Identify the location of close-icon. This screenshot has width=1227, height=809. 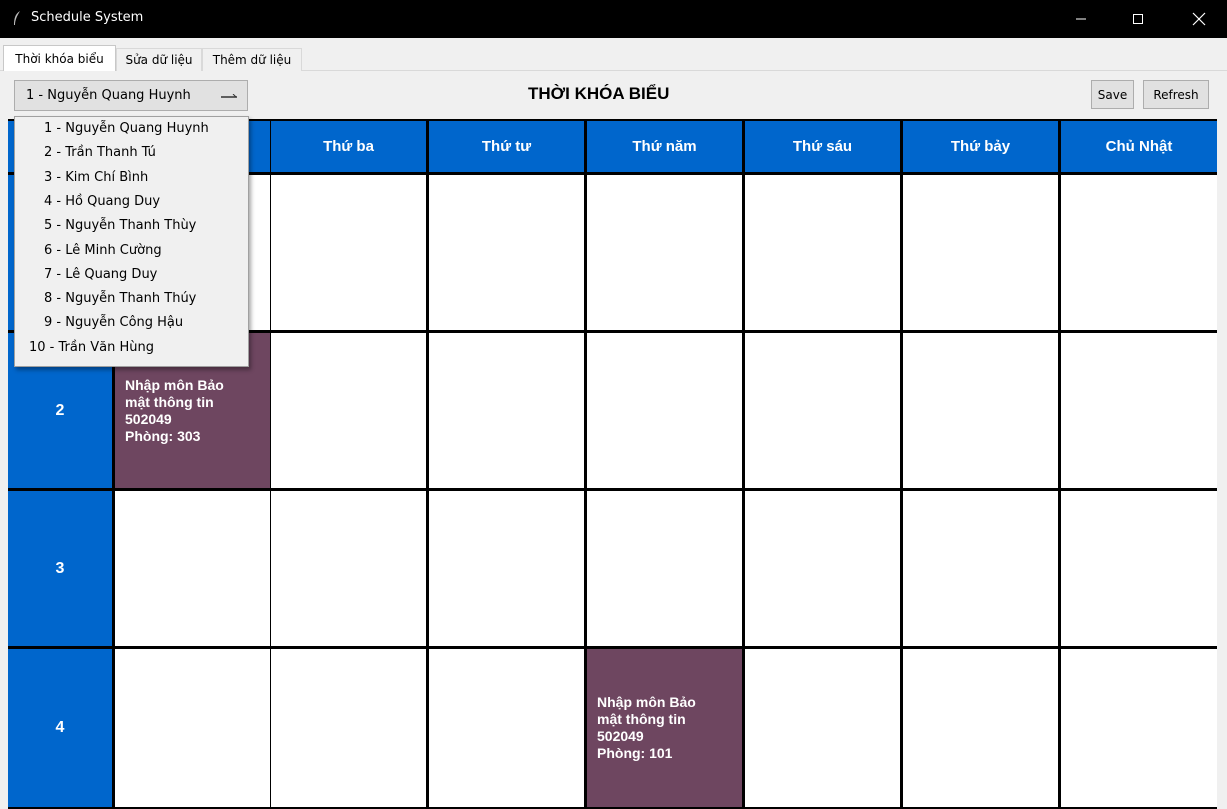
(1199, 19).